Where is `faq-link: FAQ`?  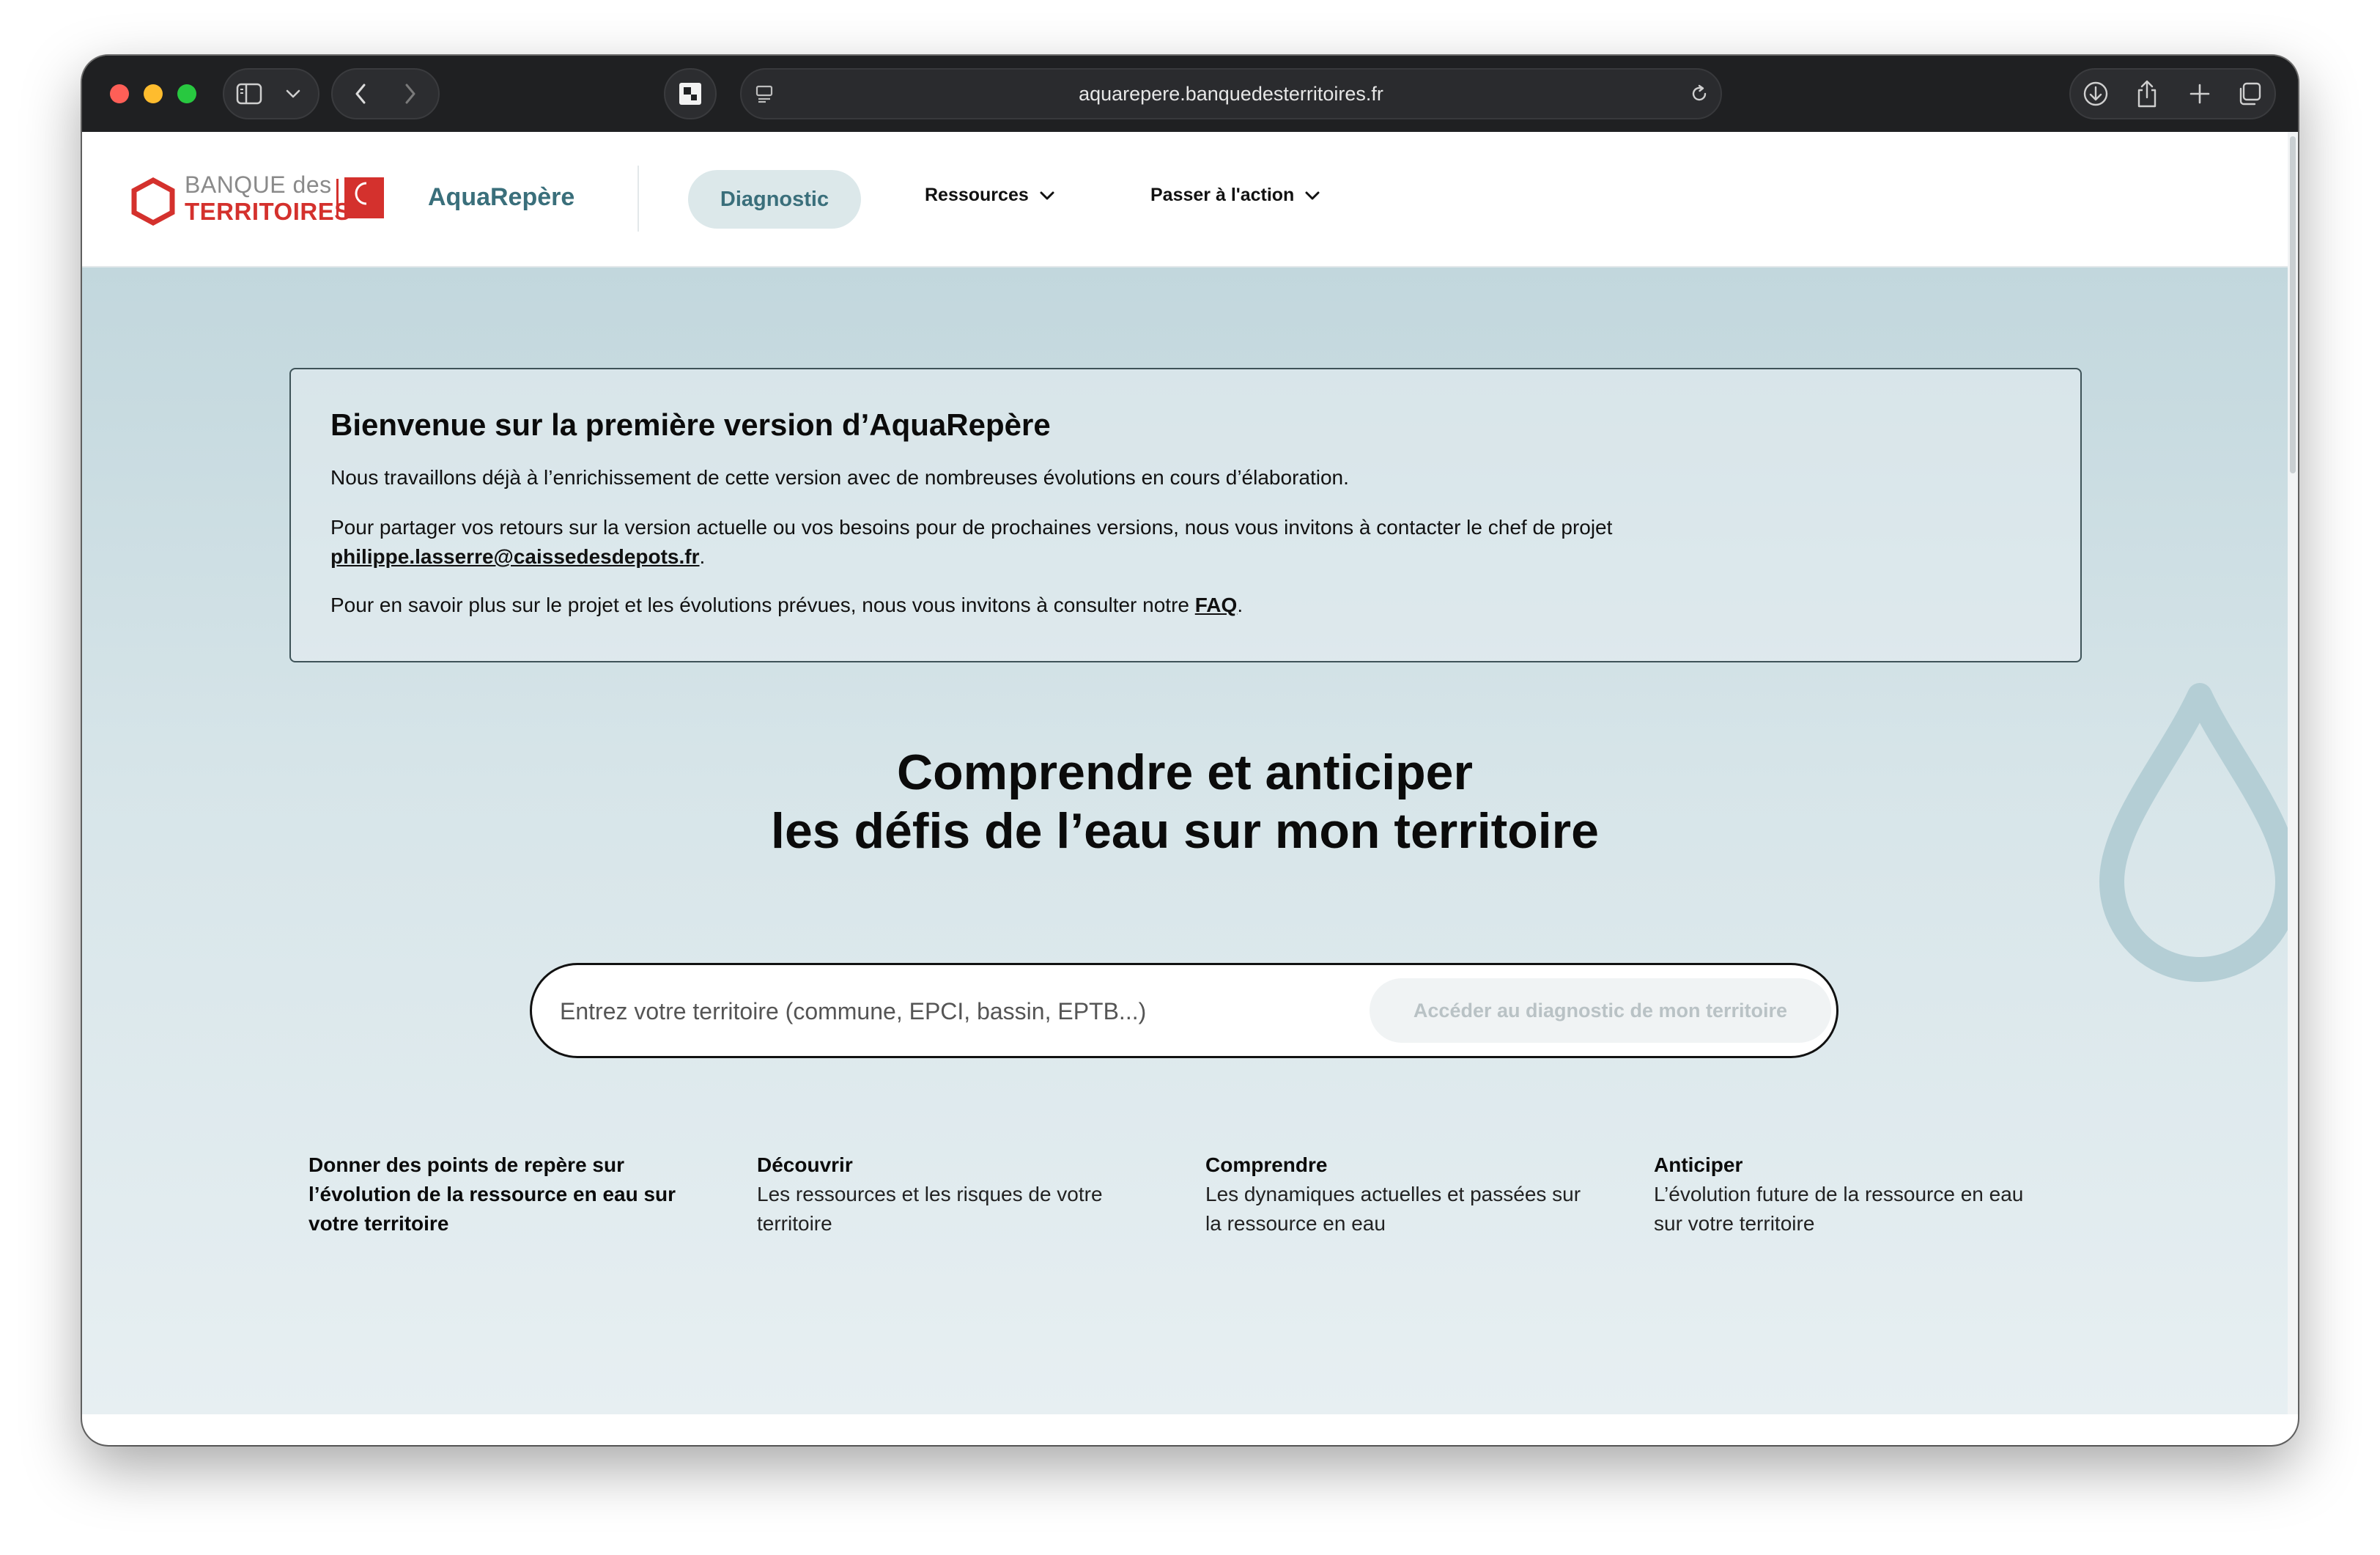
faq-link: FAQ is located at coordinates (1216, 605).